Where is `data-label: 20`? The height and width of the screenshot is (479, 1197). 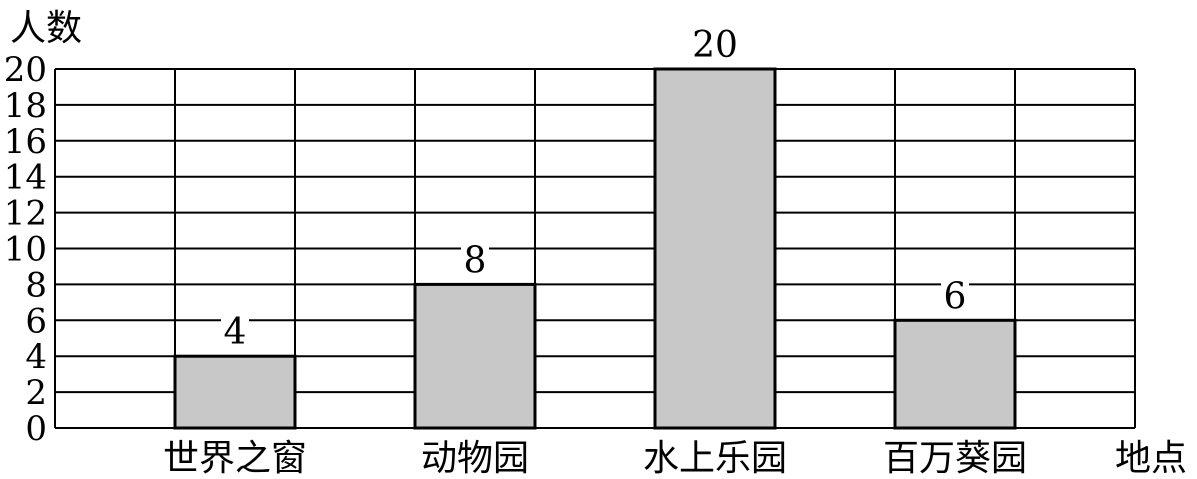 data-label: 20 is located at coordinates (715, 45).